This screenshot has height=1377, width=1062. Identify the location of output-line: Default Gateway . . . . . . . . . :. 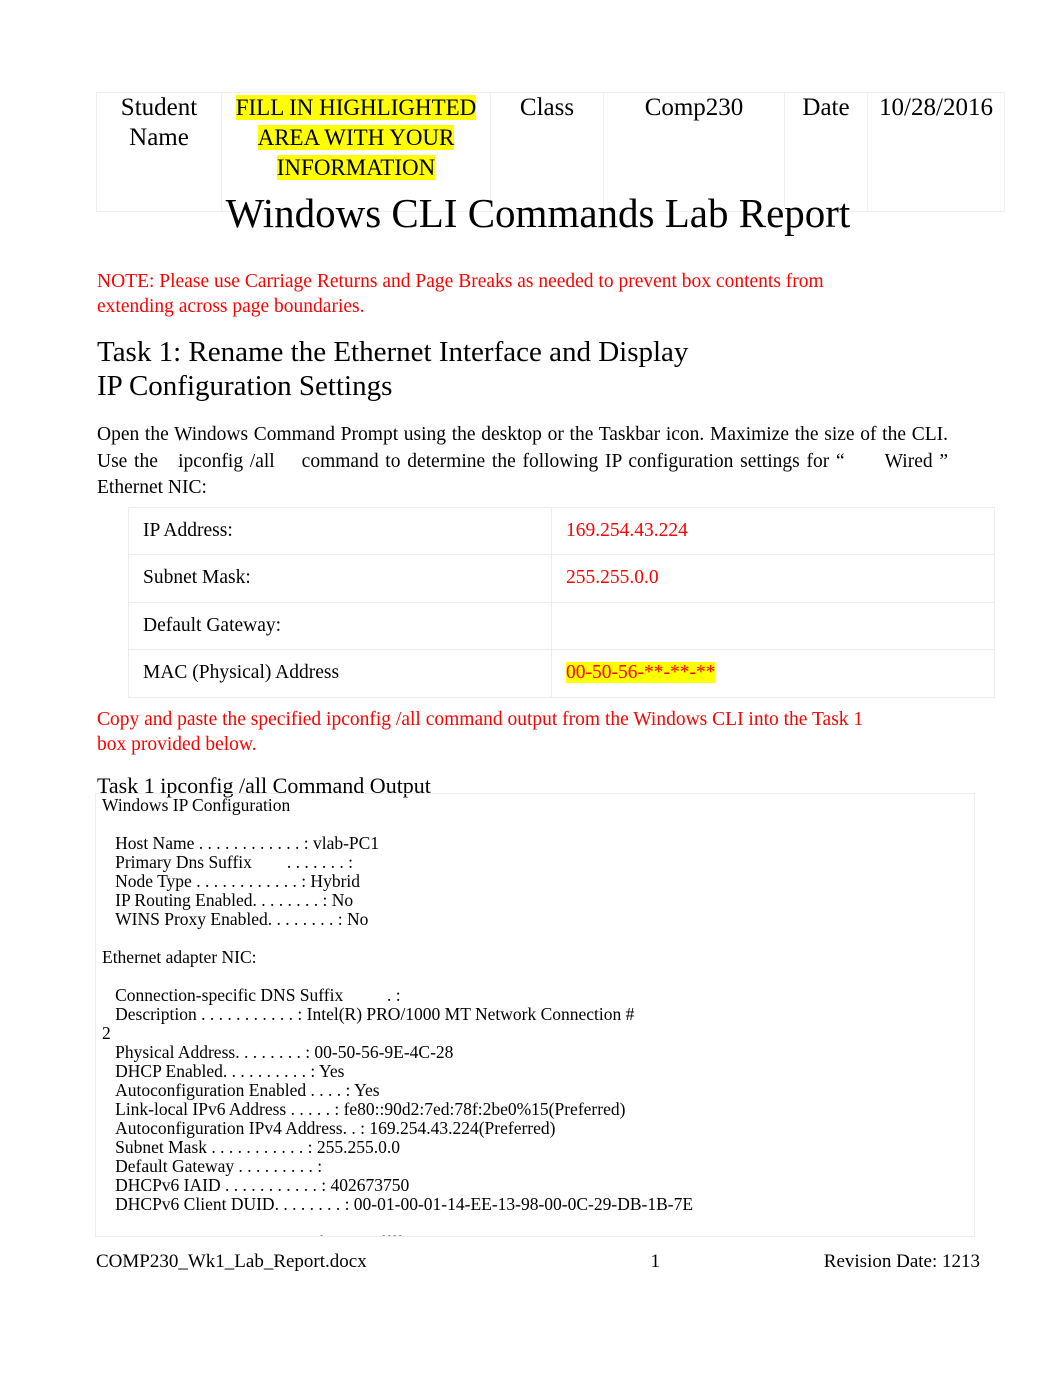
(212, 1165).